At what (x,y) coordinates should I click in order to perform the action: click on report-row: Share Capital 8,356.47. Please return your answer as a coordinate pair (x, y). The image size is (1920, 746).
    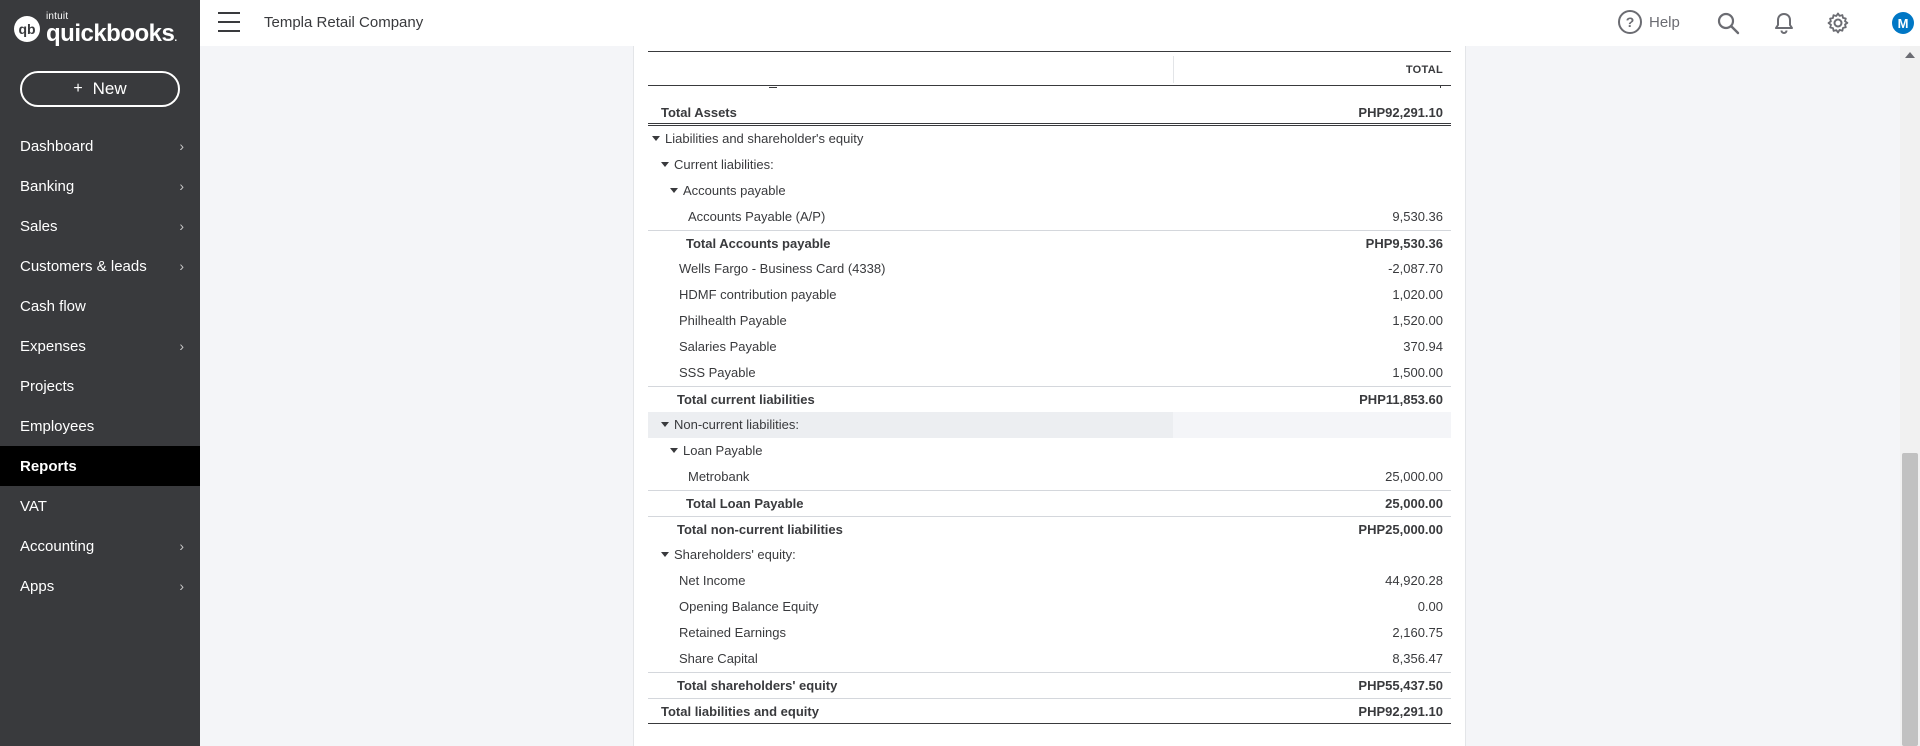
    Looking at the image, I should click on (1049, 659).